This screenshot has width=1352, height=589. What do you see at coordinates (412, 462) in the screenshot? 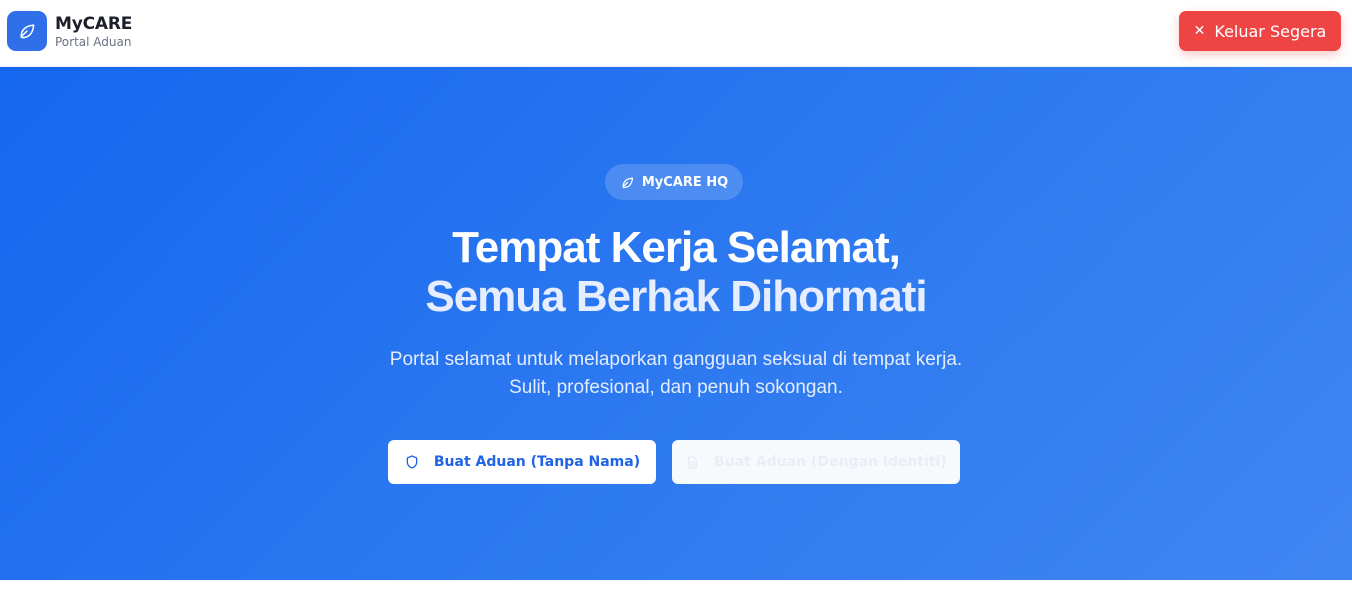
I see `shield-icon` at bounding box center [412, 462].